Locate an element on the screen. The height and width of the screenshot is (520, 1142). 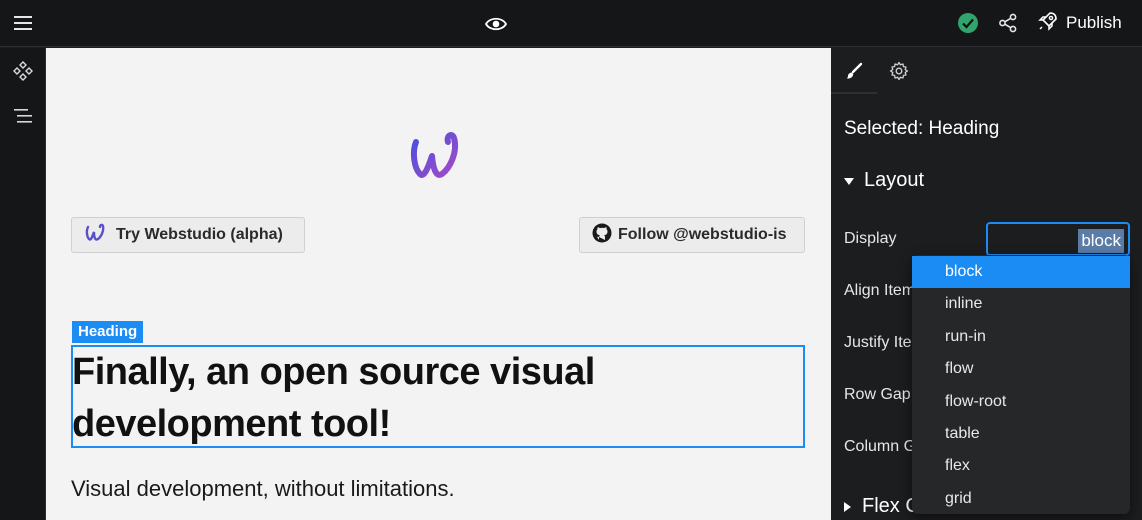
left-sidebar is located at coordinates (23, 284).